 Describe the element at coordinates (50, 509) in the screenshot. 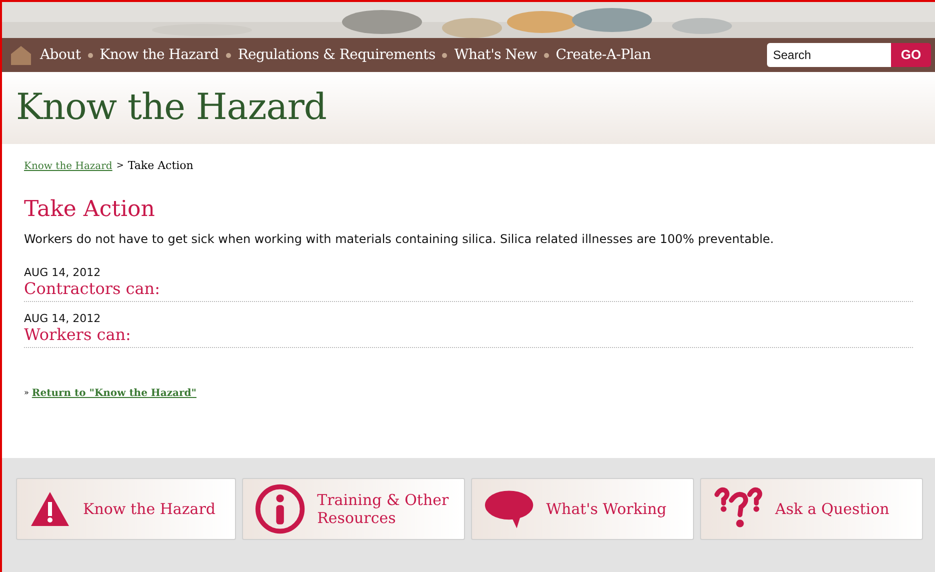

I see `warning-icon` at that location.